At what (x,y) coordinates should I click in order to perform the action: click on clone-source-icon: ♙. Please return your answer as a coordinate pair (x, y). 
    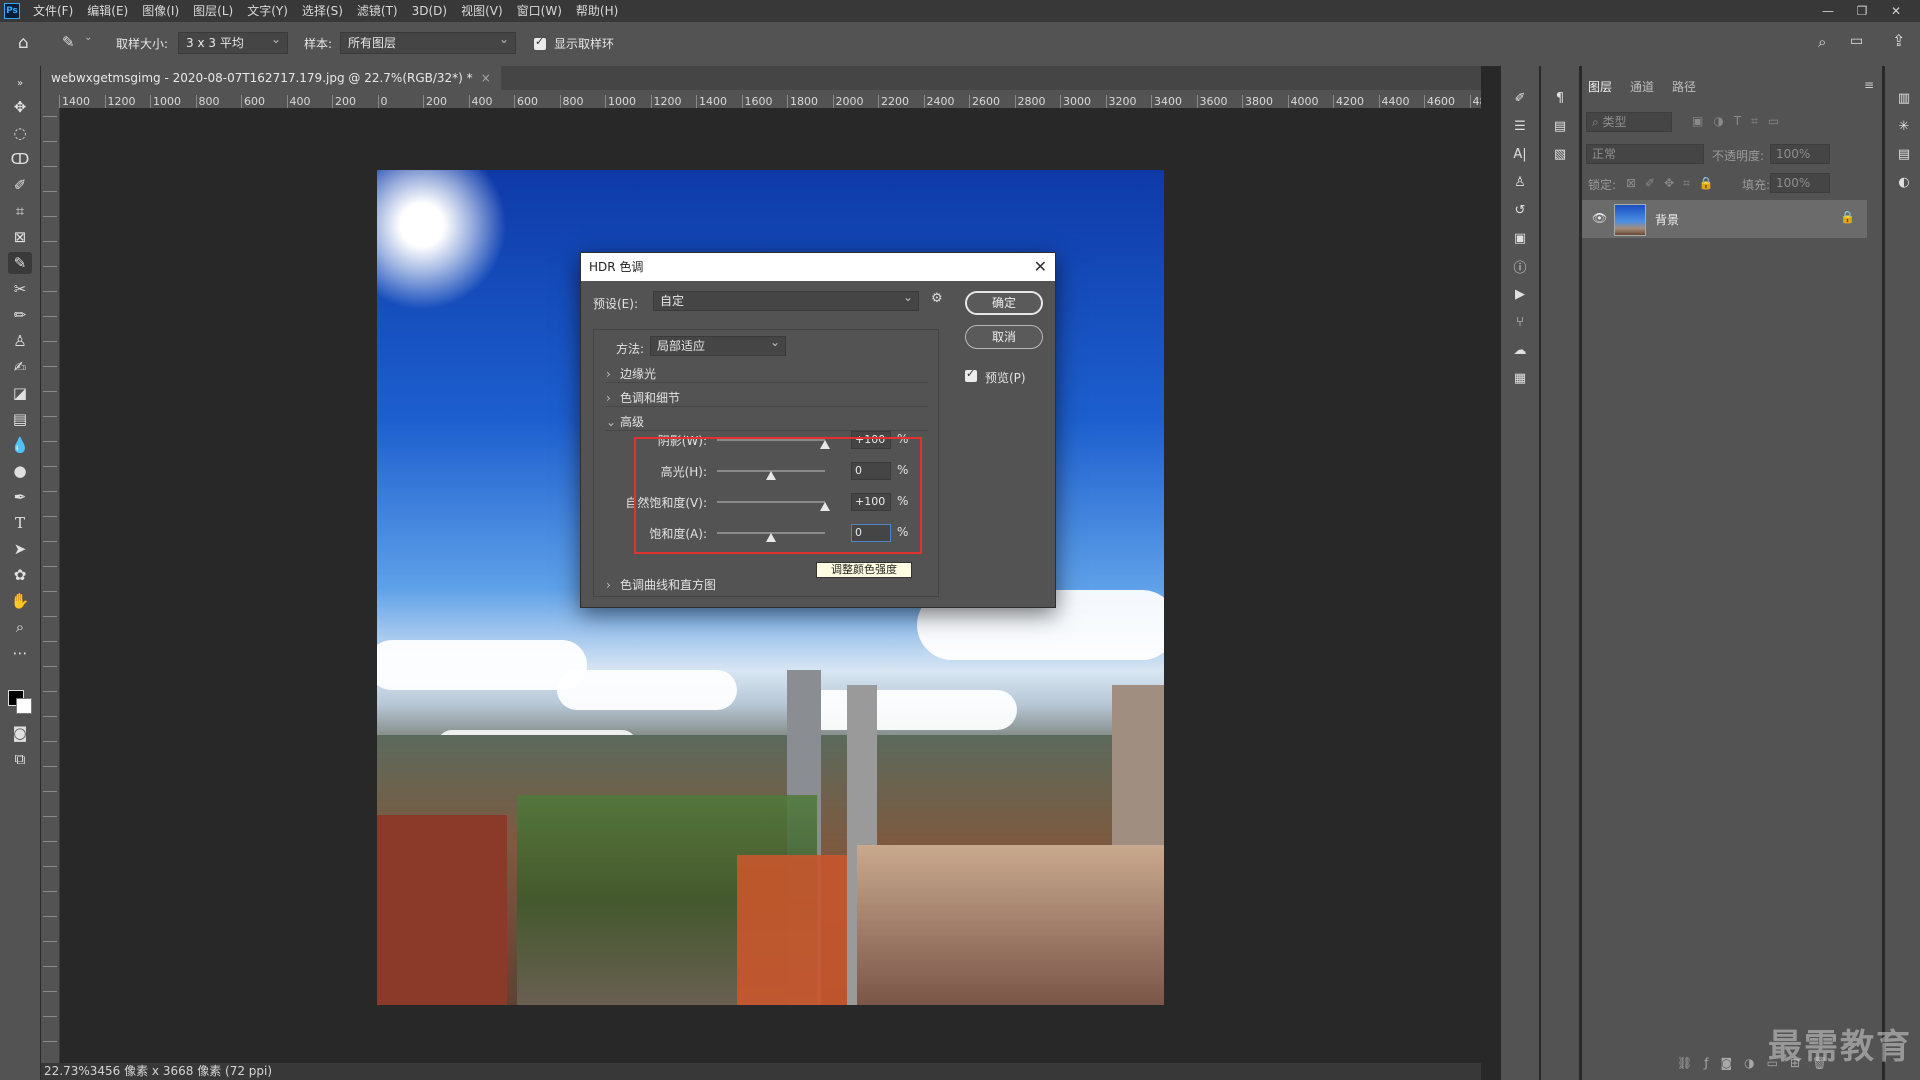
    Looking at the image, I should click on (1520, 182).